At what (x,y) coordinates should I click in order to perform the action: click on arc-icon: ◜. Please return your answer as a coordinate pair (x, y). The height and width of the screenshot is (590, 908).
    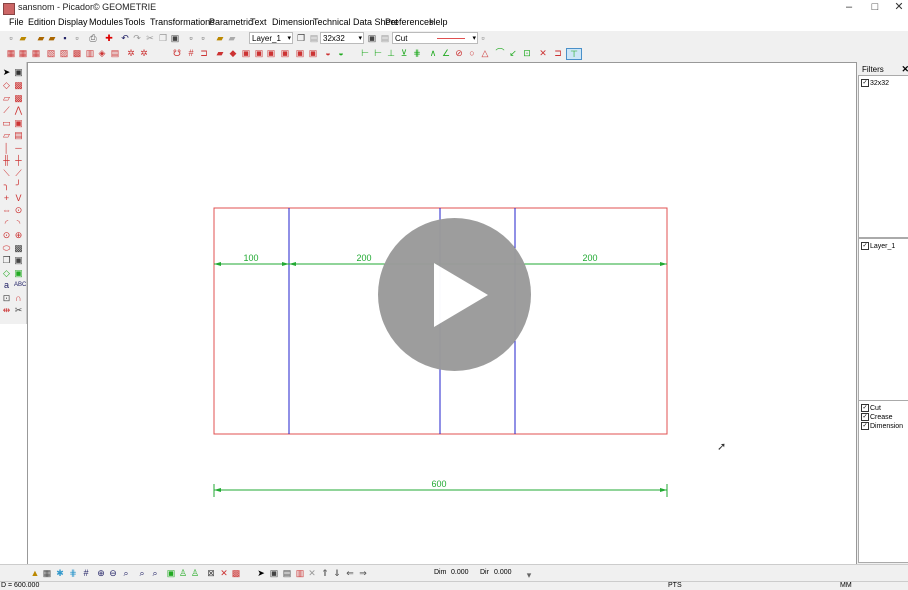
    Looking at the image, I should click on (6, 223).